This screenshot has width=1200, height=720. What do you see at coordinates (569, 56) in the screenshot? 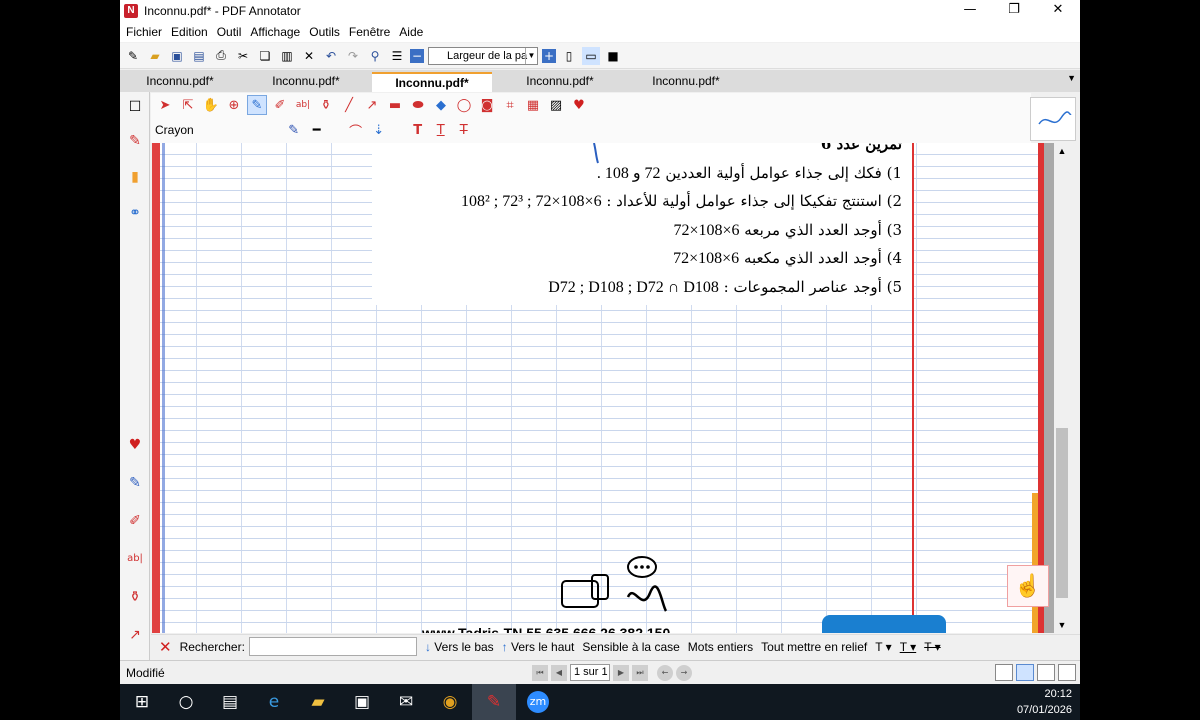
I see `single-page-icon: ▯` at bounding box center [569, 56].